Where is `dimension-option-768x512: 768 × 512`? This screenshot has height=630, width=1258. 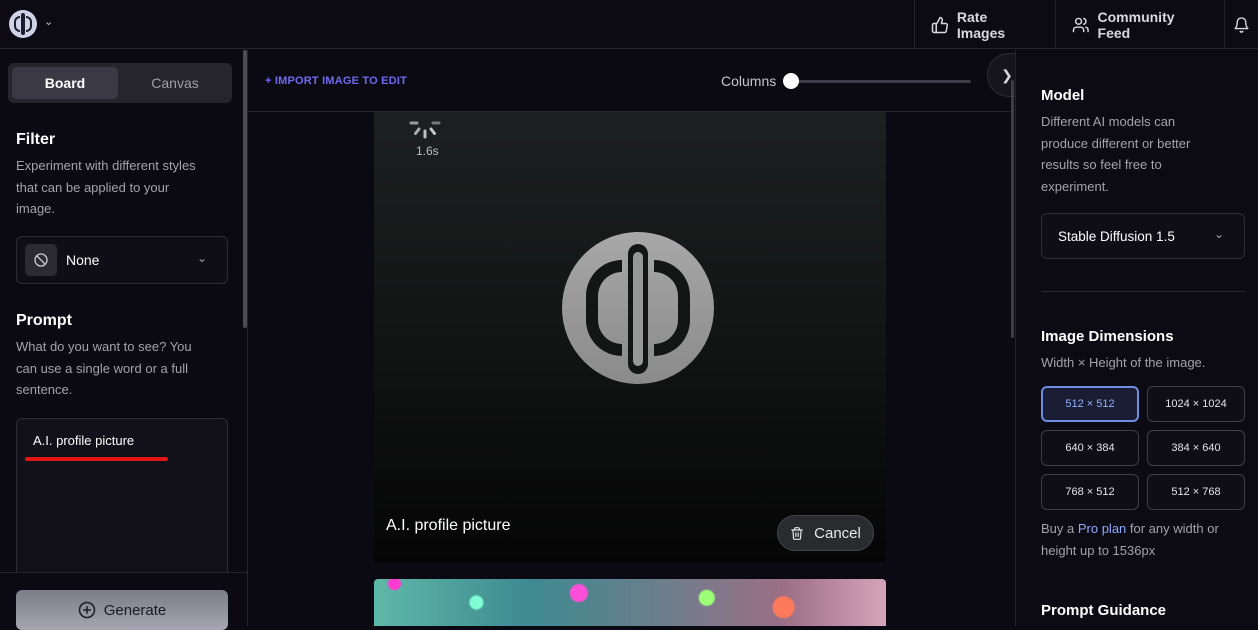 dimension-option-768x512: 768 × 512 is located at coordinates (1090, 492).